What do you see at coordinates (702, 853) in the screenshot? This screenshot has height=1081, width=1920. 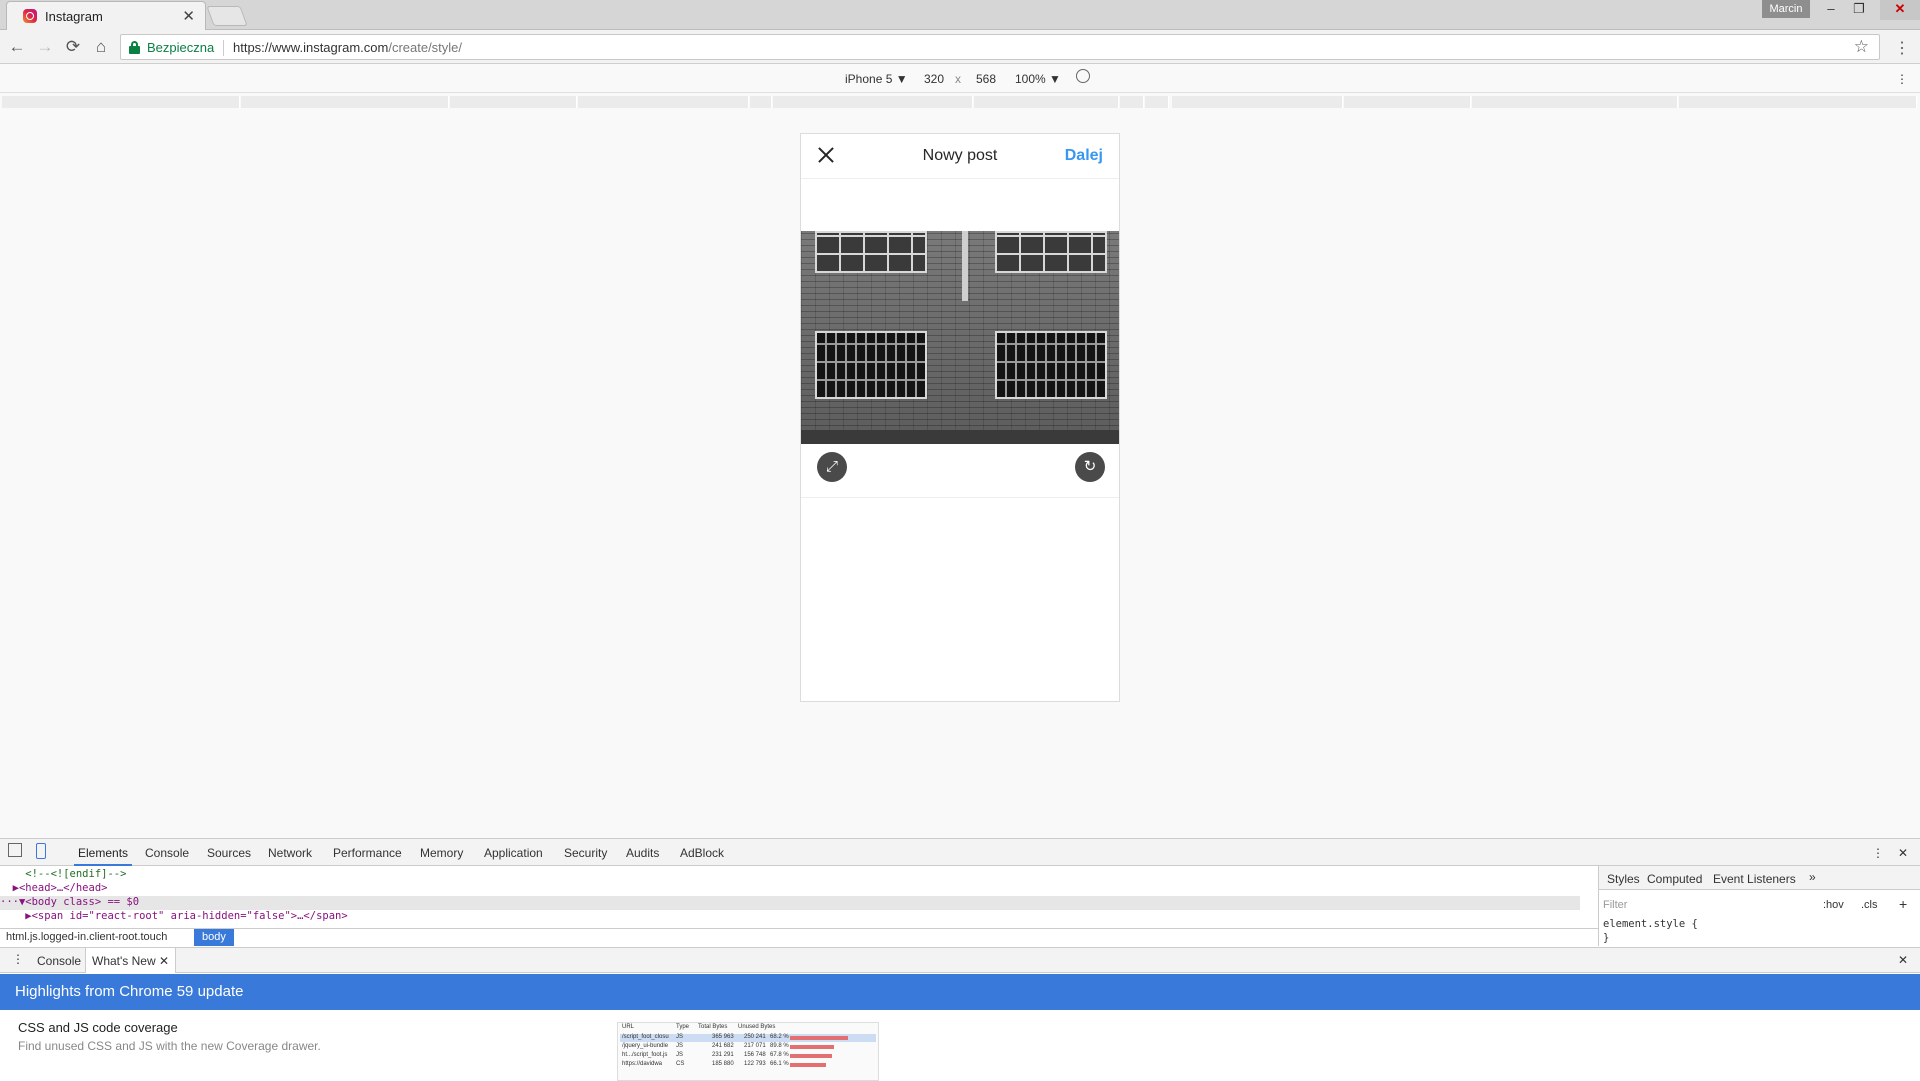 I see `tab-adblock: AdBlock` at bounding box center [702, 853].